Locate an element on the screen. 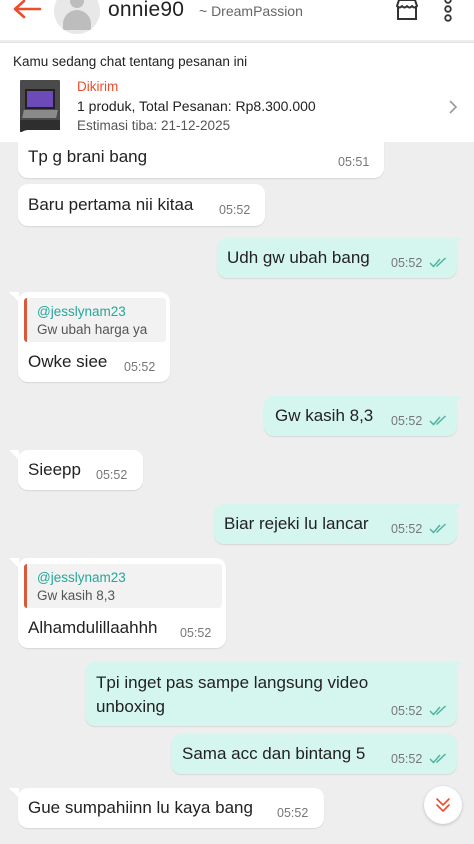  chevron-right-icon is located at coordinates (453, 107).